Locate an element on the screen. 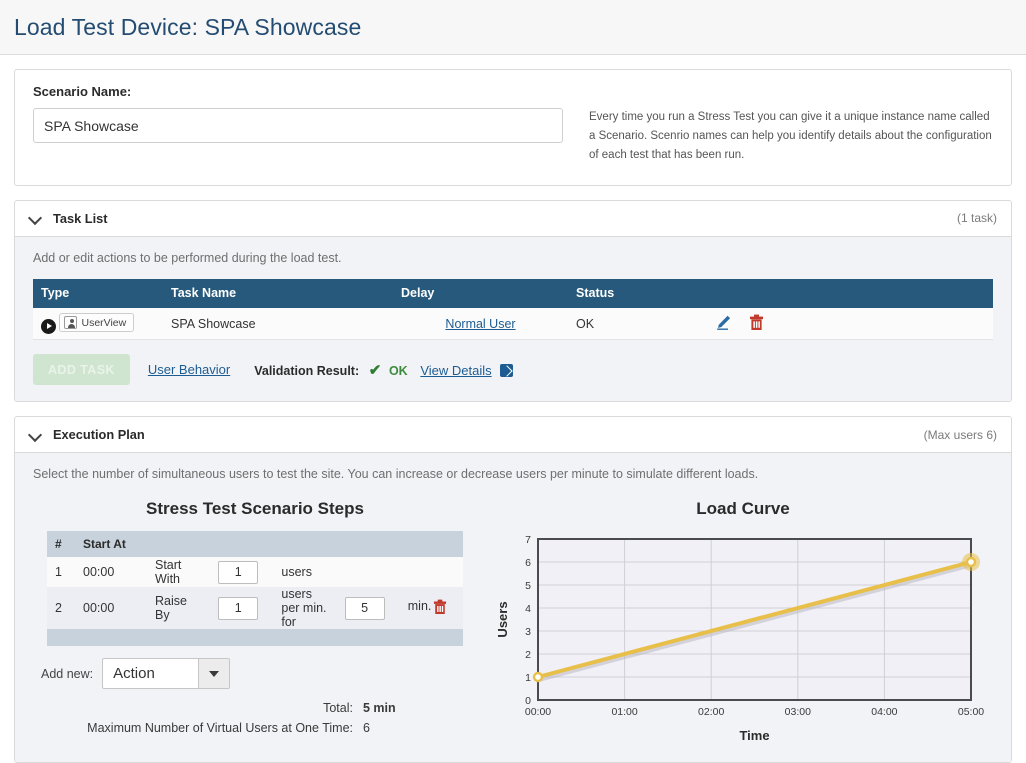 This screenshot has width=1026, height=763. trash-icon is located at coordinates (440, 606).